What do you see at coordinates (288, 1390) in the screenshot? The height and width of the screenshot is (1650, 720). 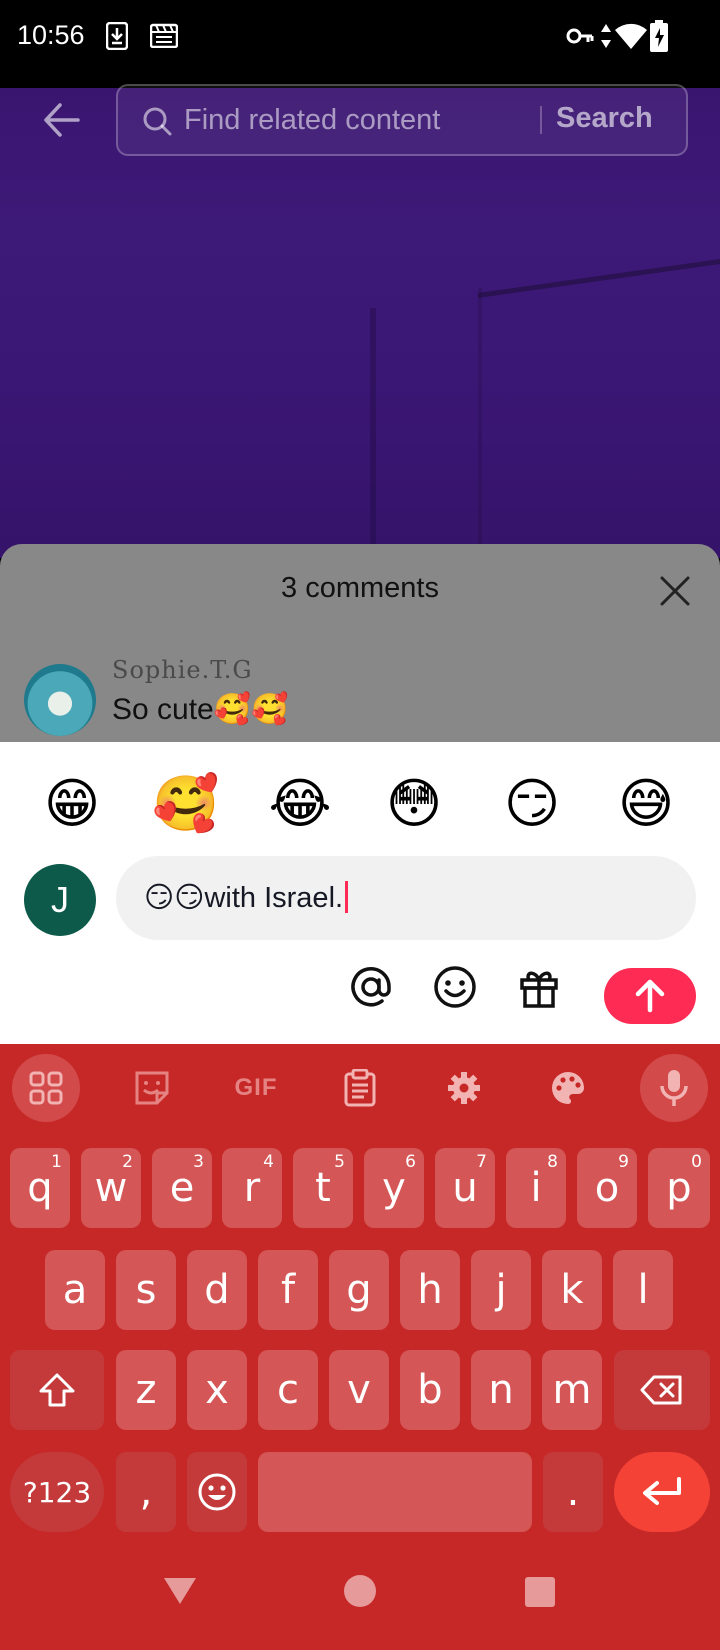 I see `key-c: c` at bounding box center [288, 1390].